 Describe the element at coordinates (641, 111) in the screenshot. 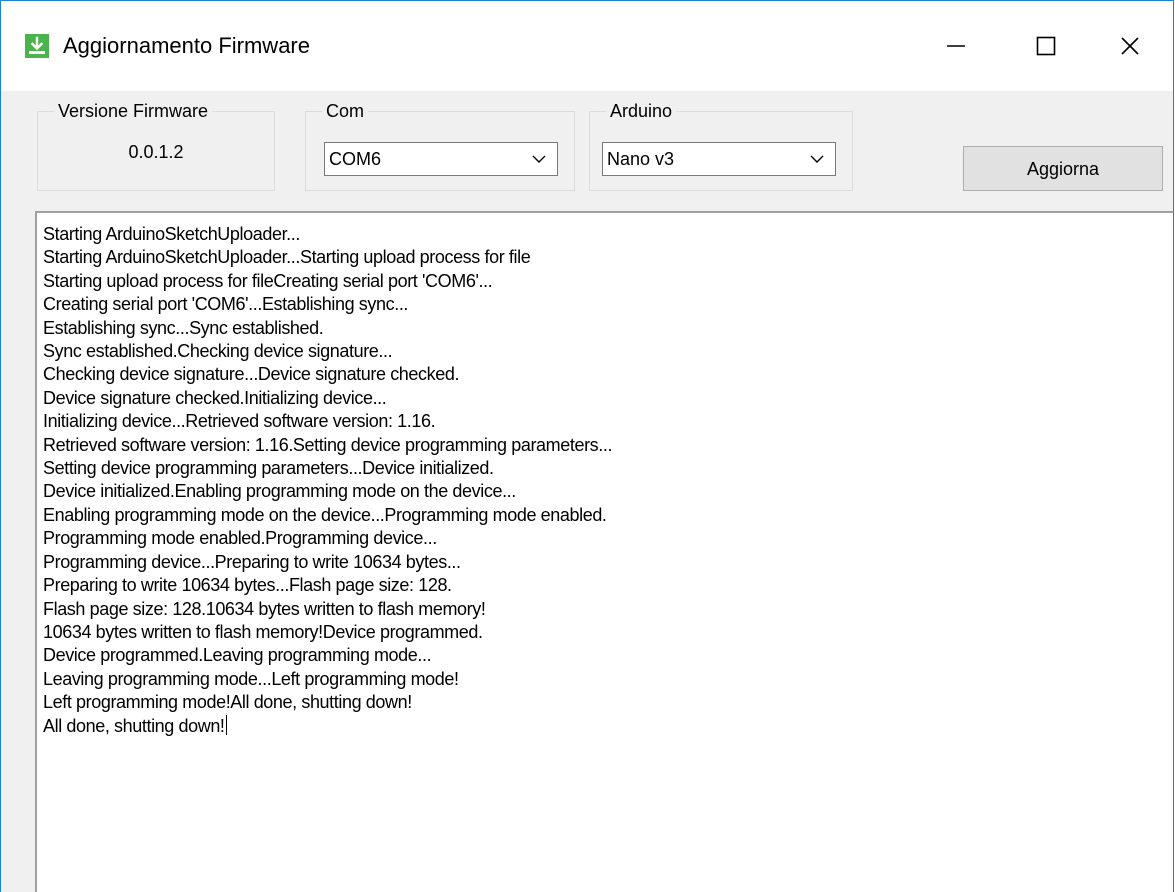

I see `arduino-label: Arduino` at that location.